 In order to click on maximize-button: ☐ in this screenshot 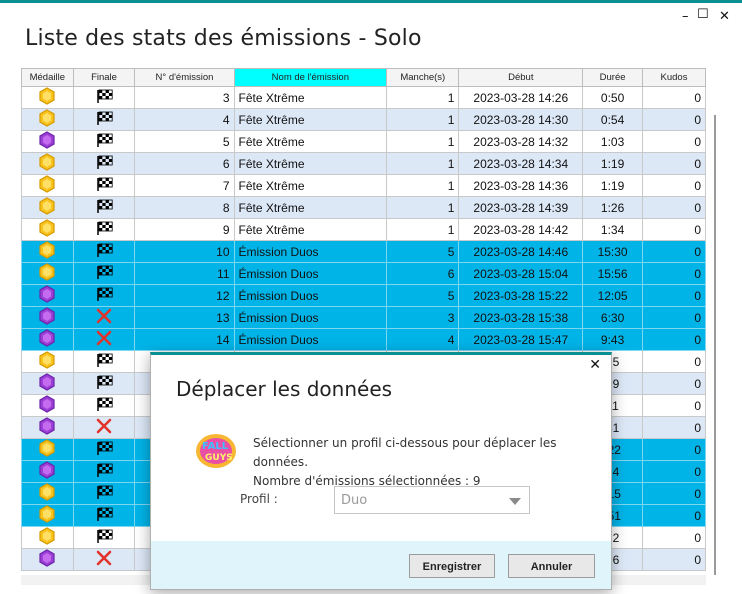, I will do `click(703, 14)`.